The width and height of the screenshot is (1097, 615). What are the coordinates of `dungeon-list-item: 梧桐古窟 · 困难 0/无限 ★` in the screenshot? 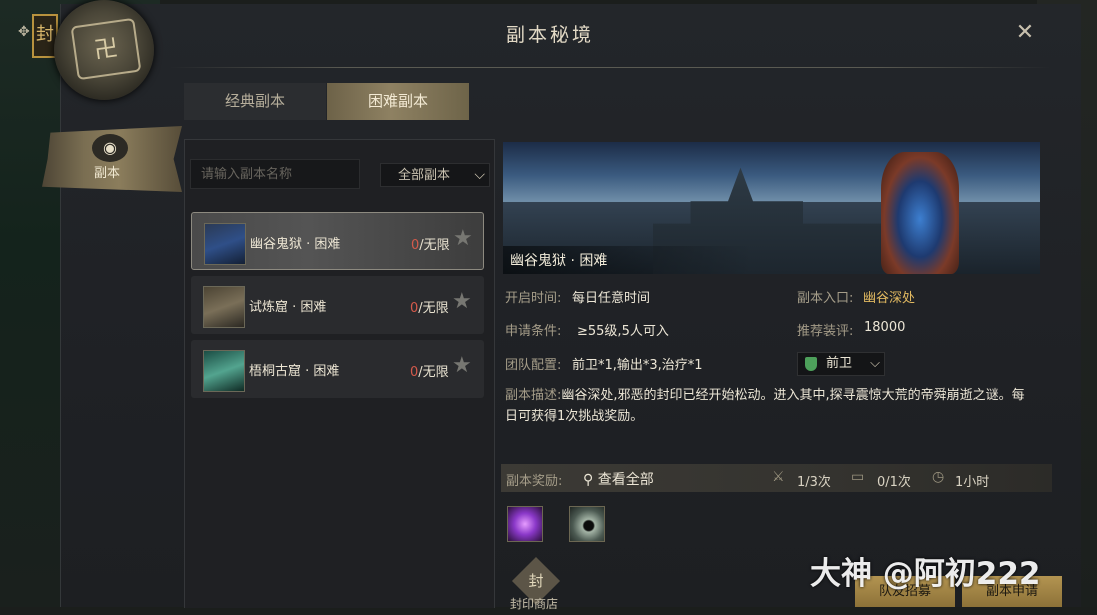 It's located at (337, 369).